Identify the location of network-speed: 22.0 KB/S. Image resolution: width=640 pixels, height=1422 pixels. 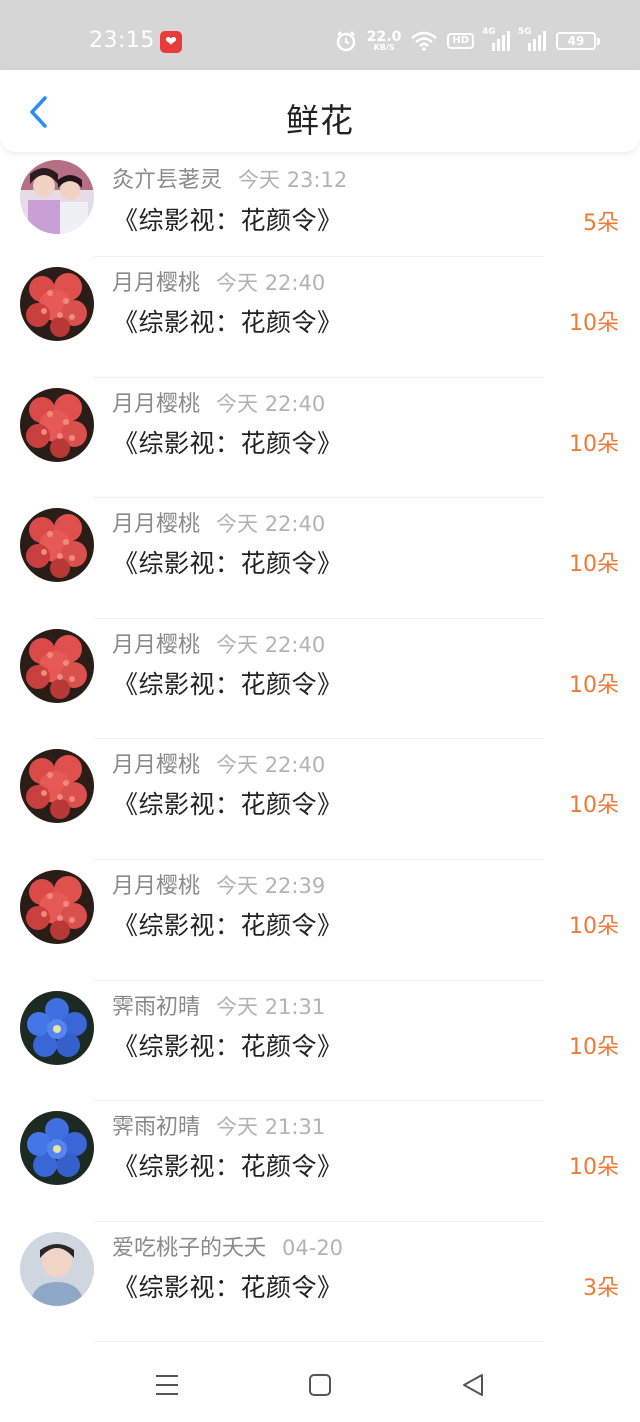
(384, 40).